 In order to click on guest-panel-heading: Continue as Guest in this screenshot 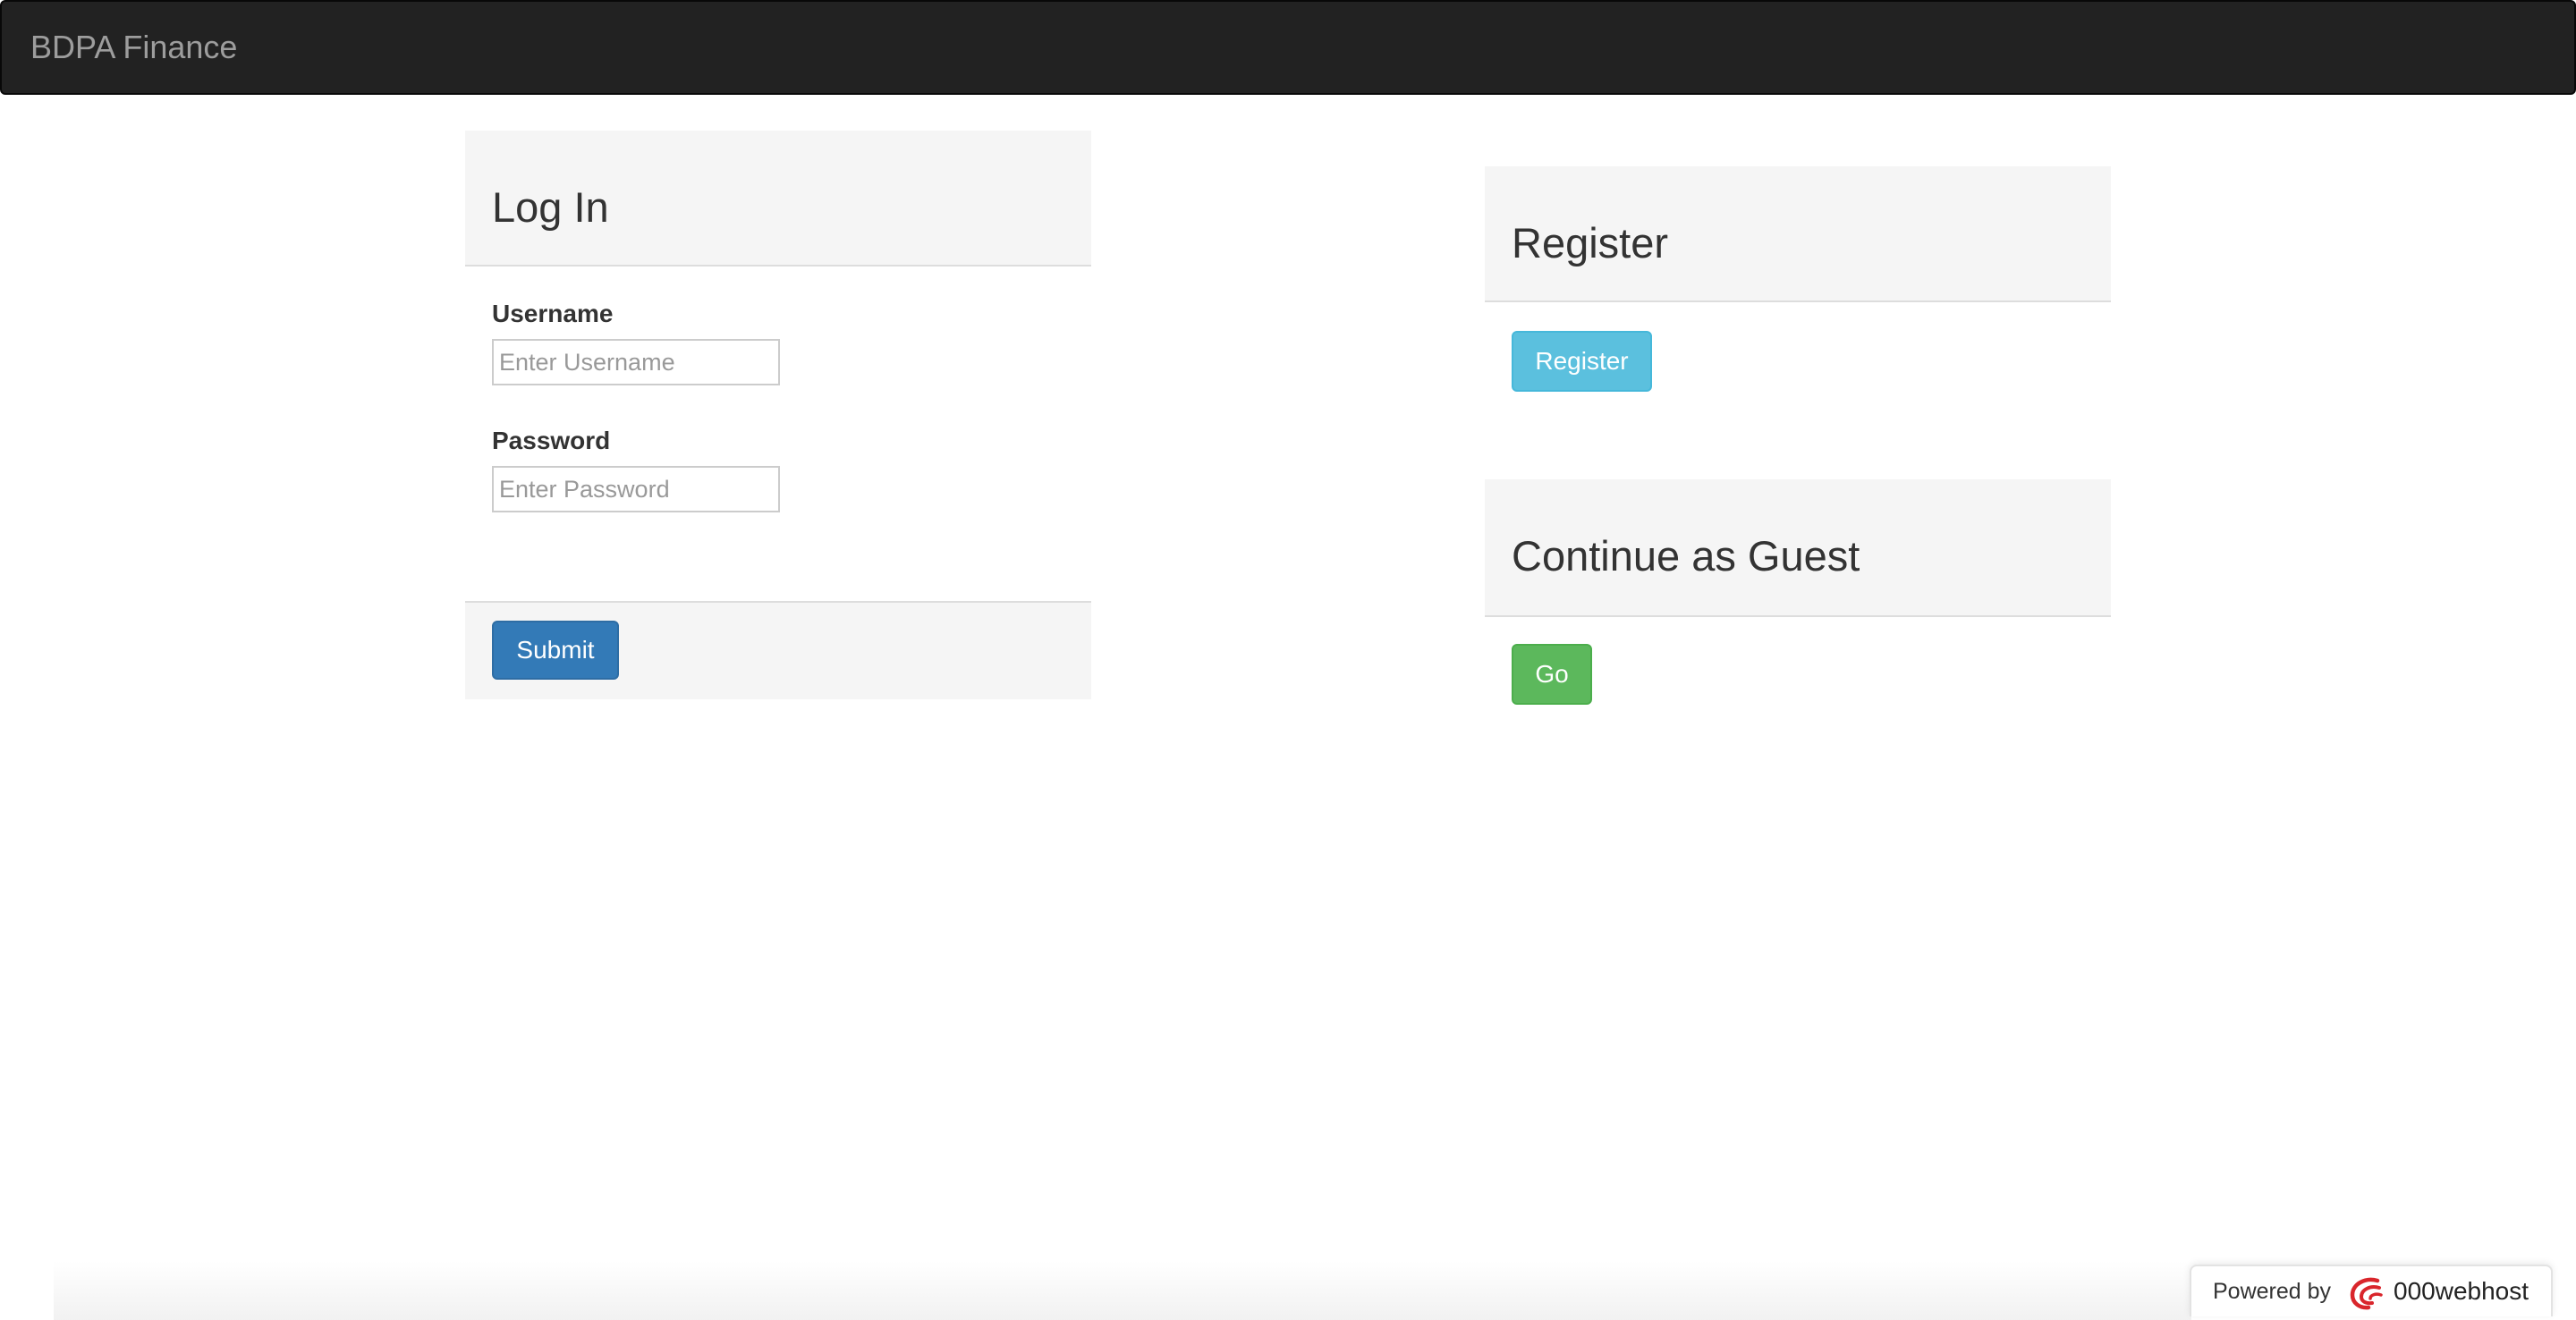, I will do `click(1798, 548)`.